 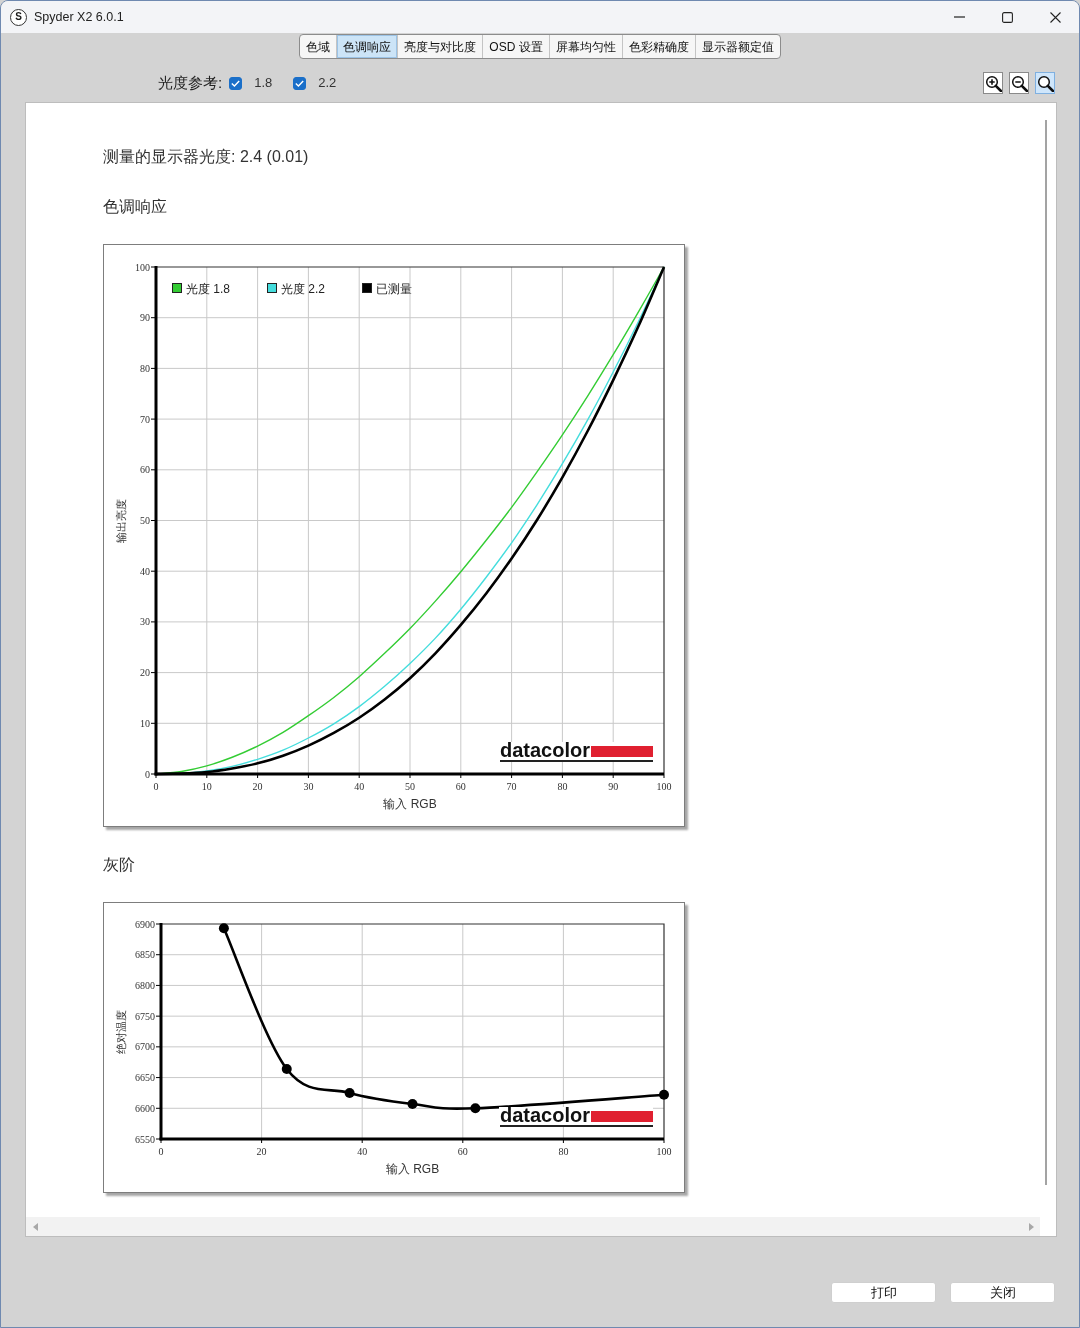 I want to click on horizontal-scrollbar, so click(x=533, y=1226).